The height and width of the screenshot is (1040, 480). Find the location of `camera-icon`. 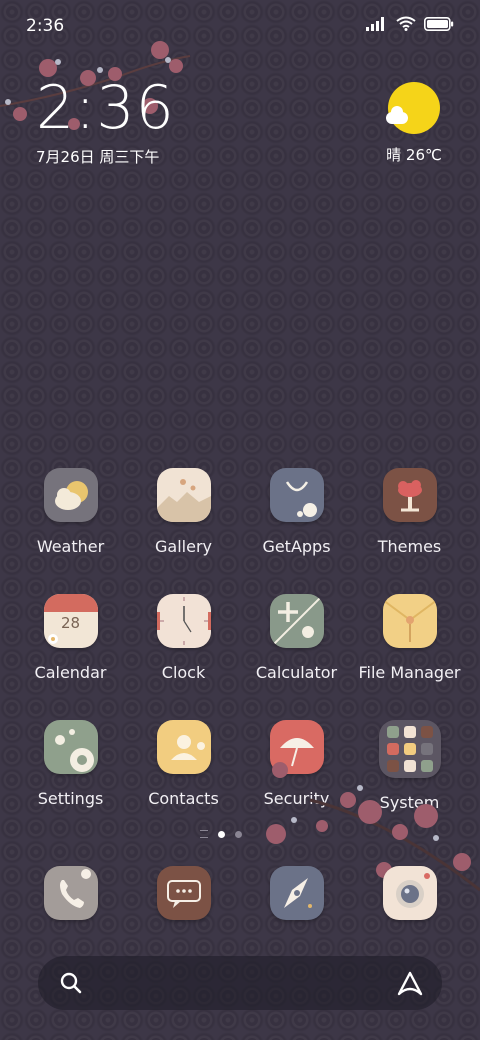

camera-icon is located at coordinates (409, 893).